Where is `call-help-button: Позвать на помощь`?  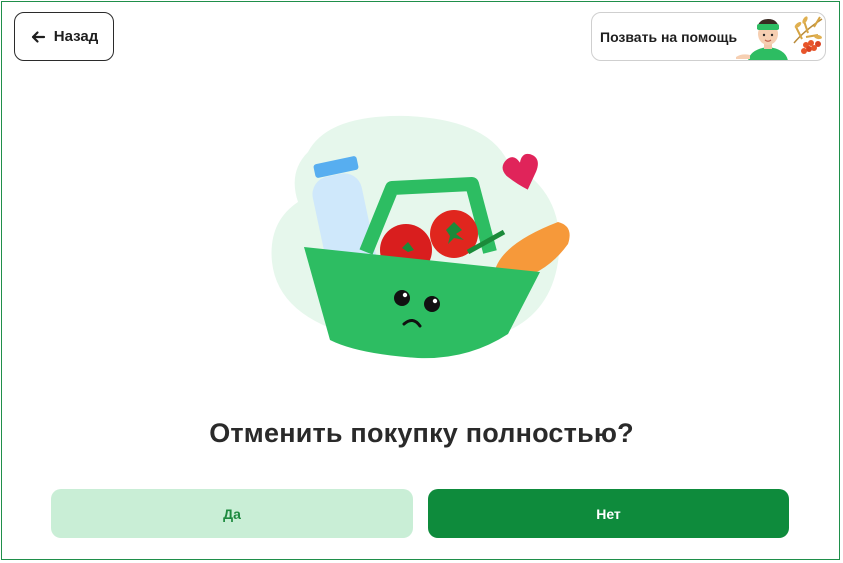
call-help-button: Позвать на помощь is located at coordinates (708, 36).